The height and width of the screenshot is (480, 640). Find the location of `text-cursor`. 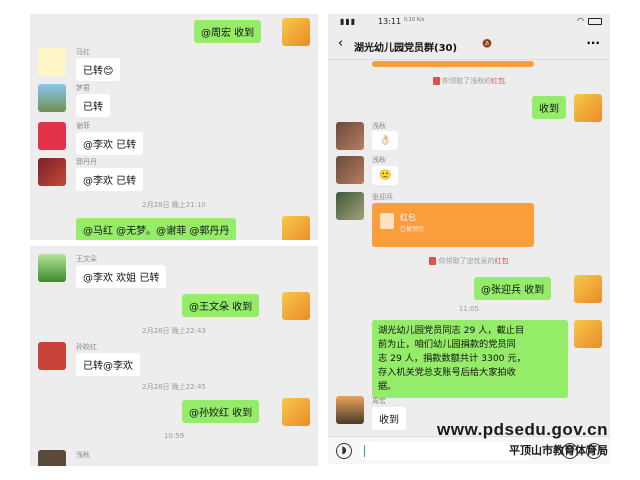

text-cursor is located at coordinates (364, 451).